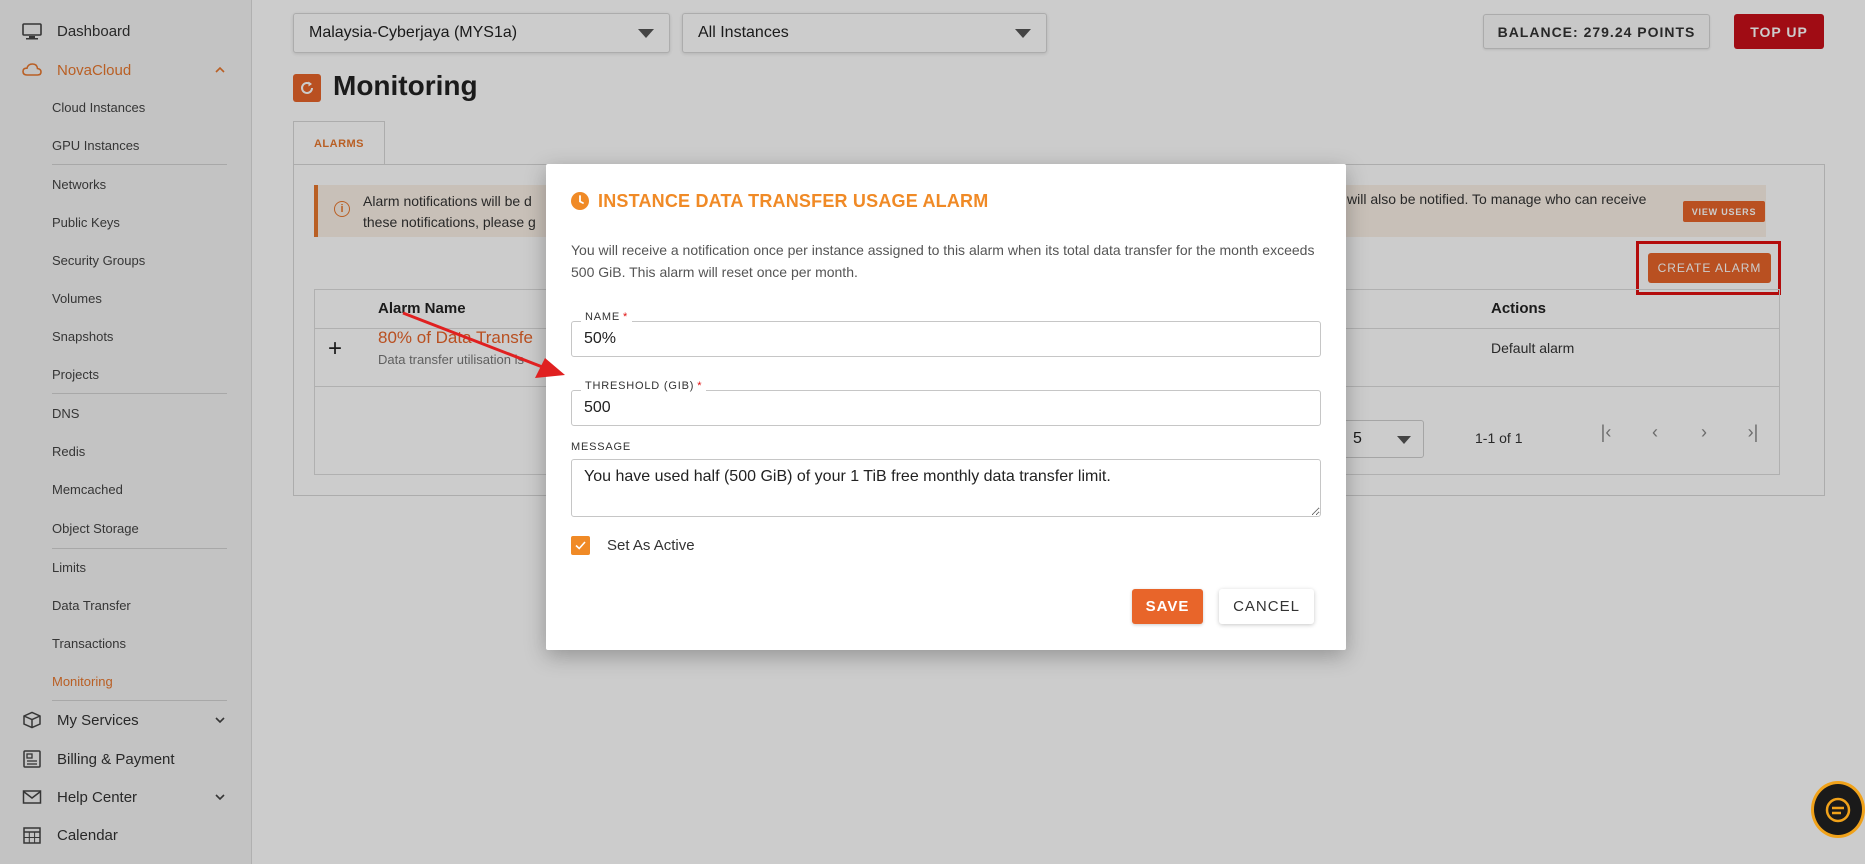 This screenshot has width=1865, height=864. I want to click on name-label: NAME *, so click(607, 317).